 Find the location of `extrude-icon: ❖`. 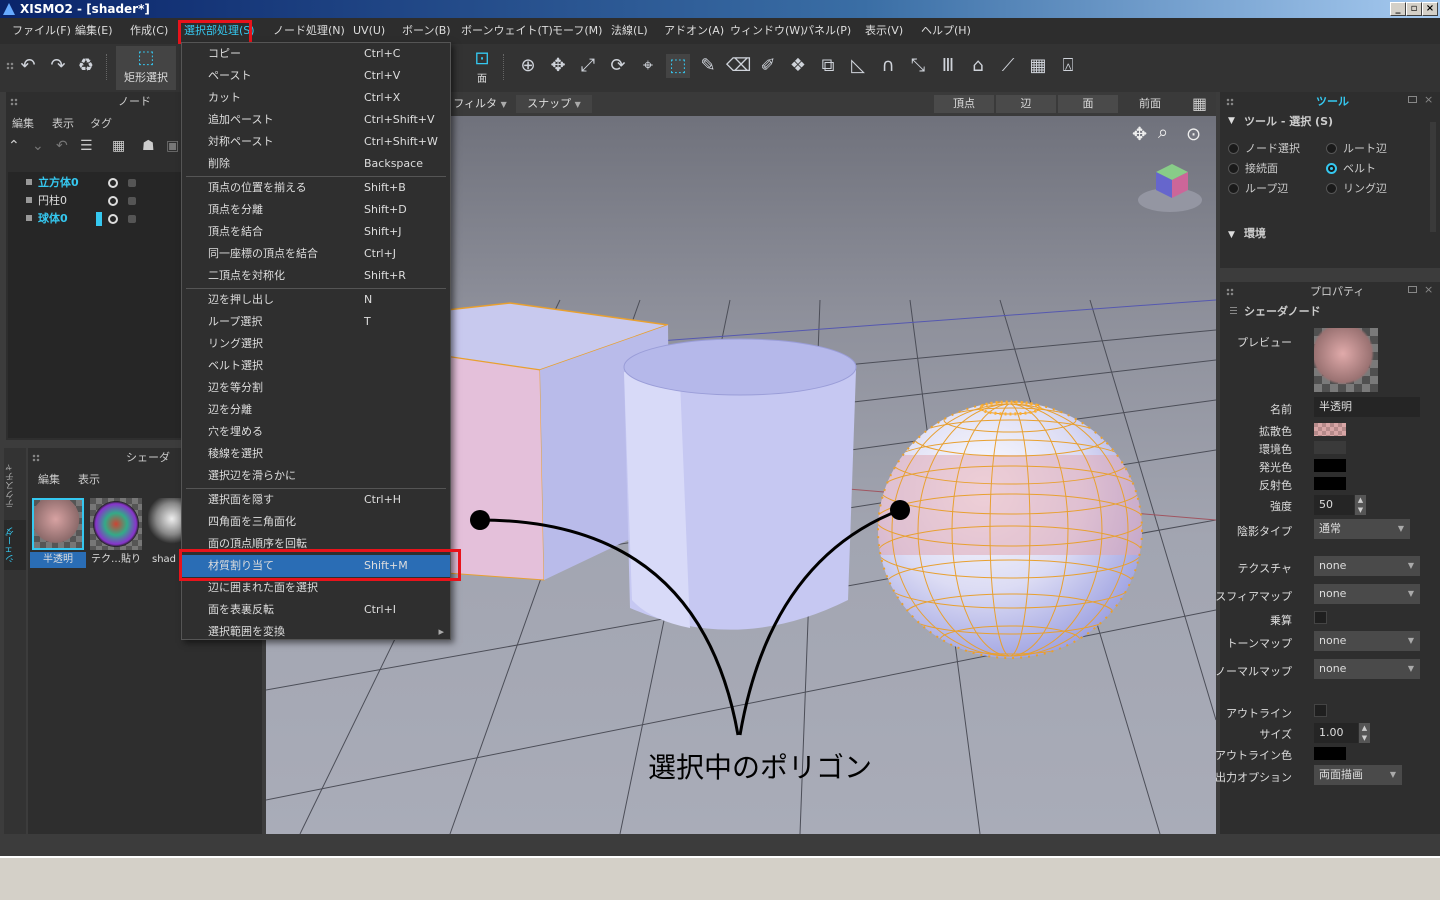

extrude-icon: ❖ is located at coordinates (798, 66).